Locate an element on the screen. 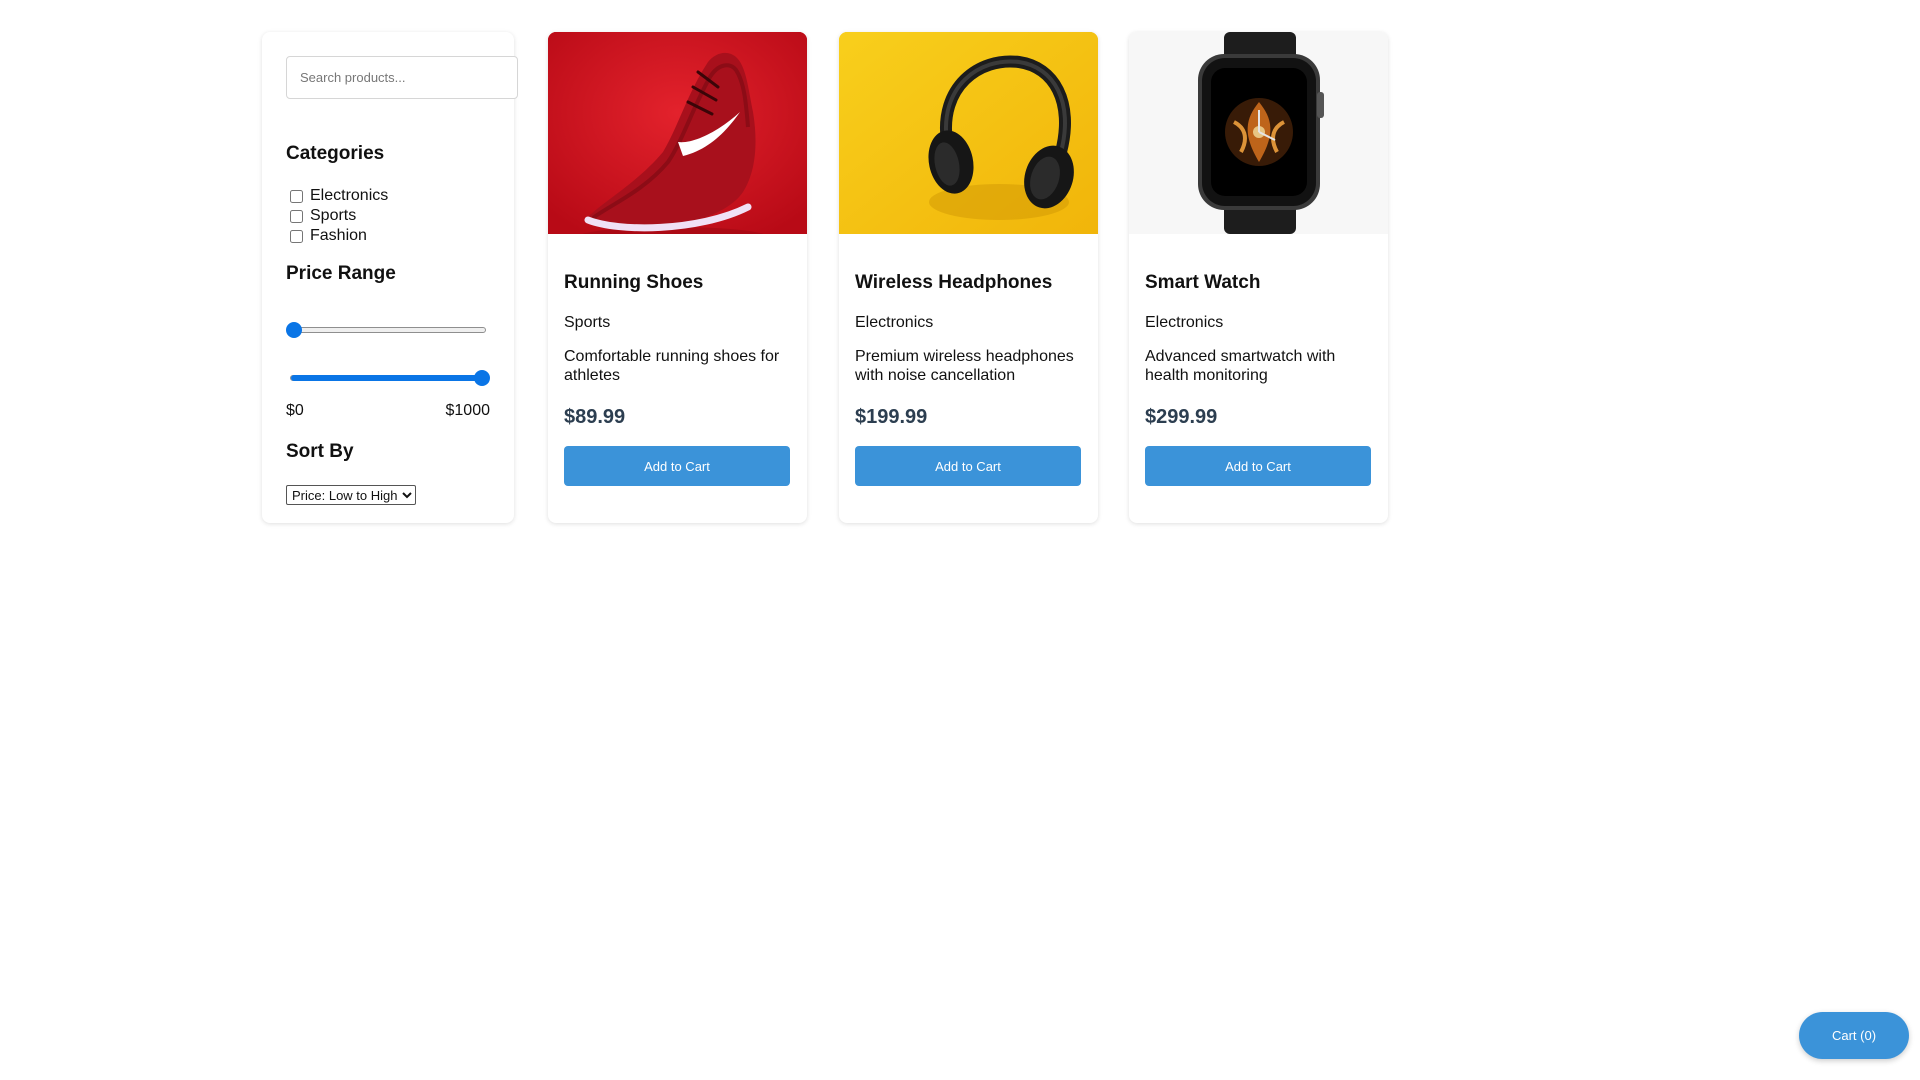  sports-checkbox is located at coordinates (296, 216).